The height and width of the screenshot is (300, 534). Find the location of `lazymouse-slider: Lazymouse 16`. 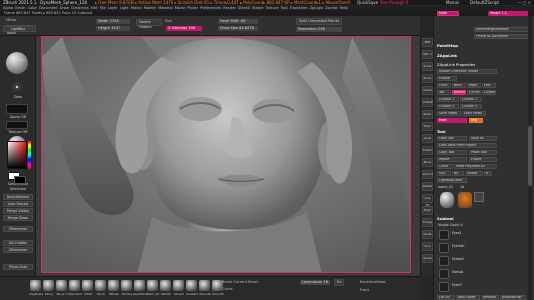

lazymouse-slider: Lazymouse 16 is located at coordinates (315, 282).